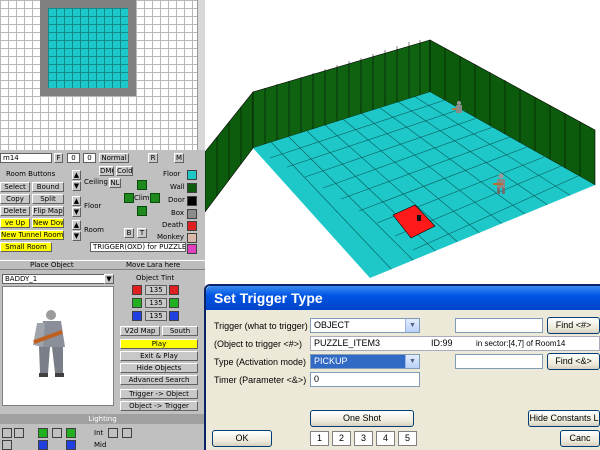 The width and height of the screenshot is (600, 450). I want to click on select-button: Select, so click(15, 187).